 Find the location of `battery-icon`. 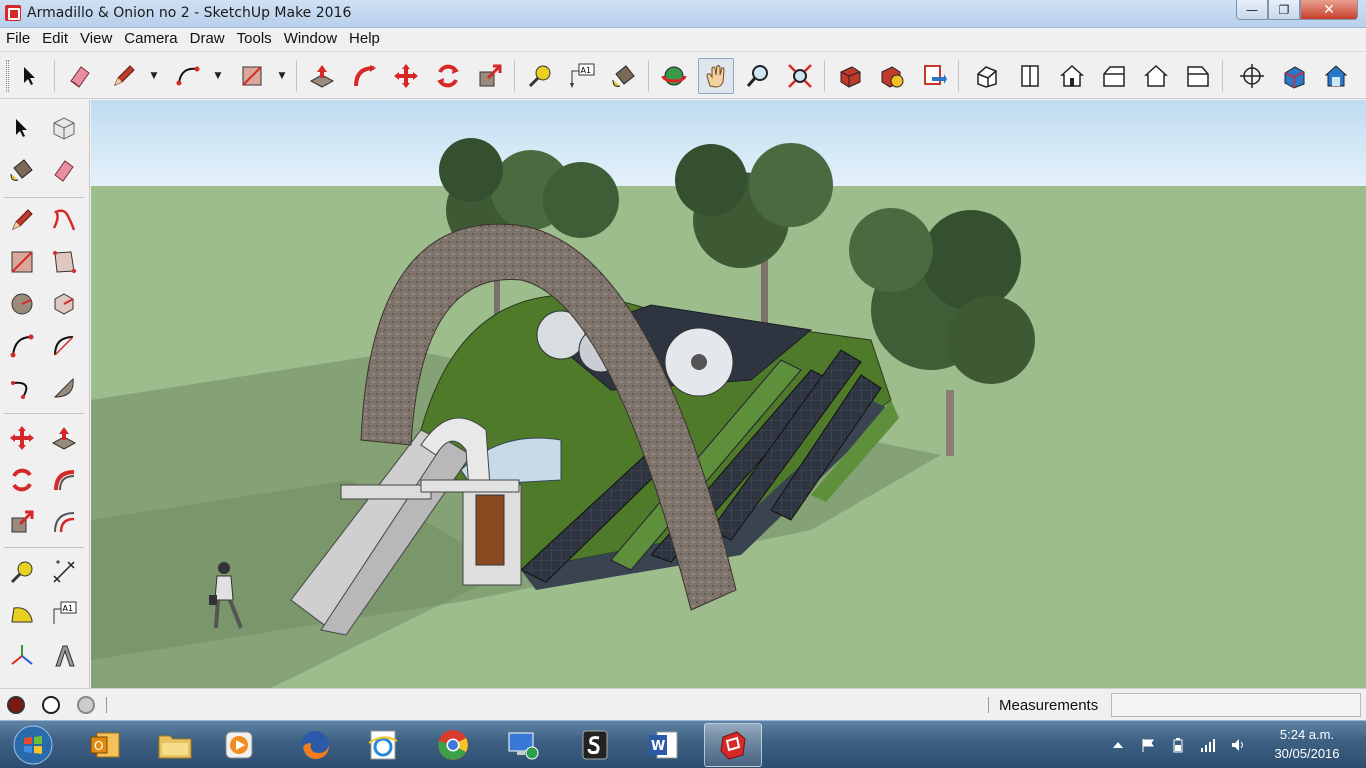

battery-icon is located at coordinates (1178, 745).